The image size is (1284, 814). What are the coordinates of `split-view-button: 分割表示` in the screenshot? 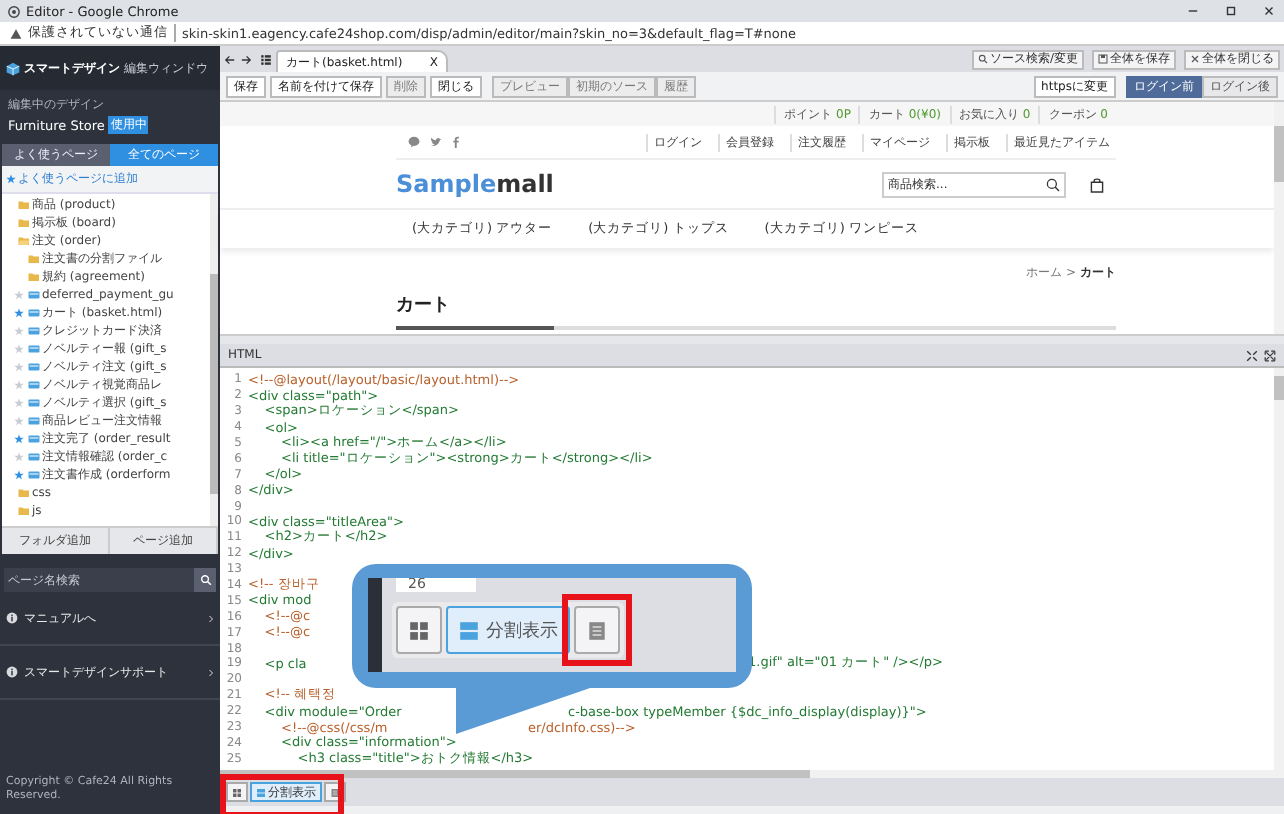 It's located at (508, 630).